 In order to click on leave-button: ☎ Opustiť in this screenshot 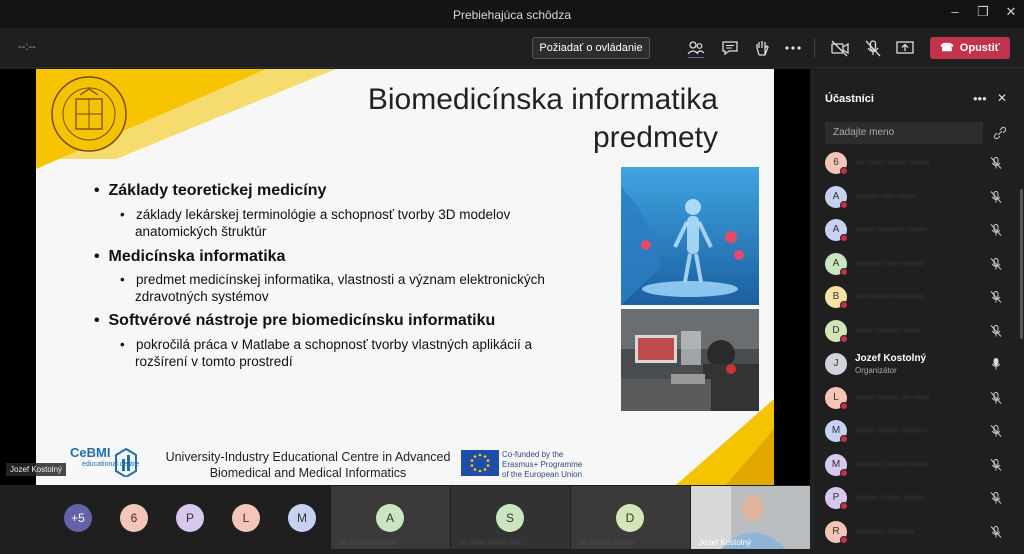, I will do `click(970, 48)`.